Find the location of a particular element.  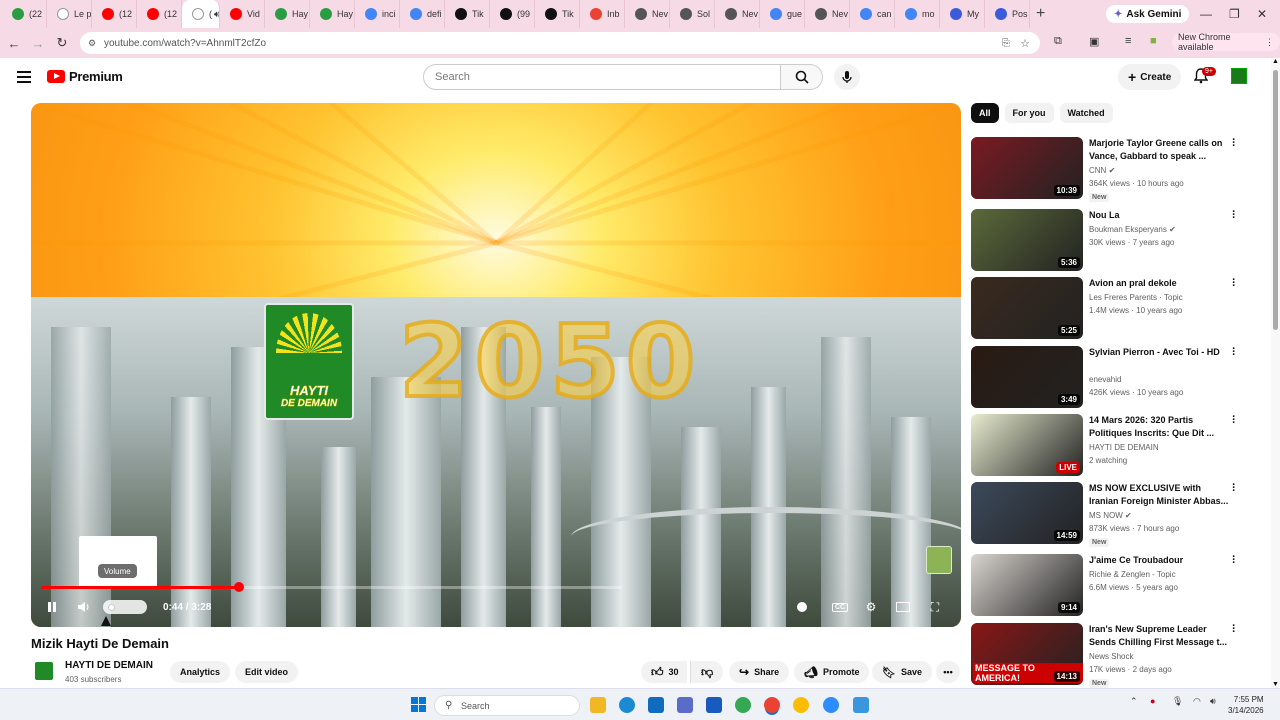

more-actions-button: ••• is located at coordinates (948, 672).